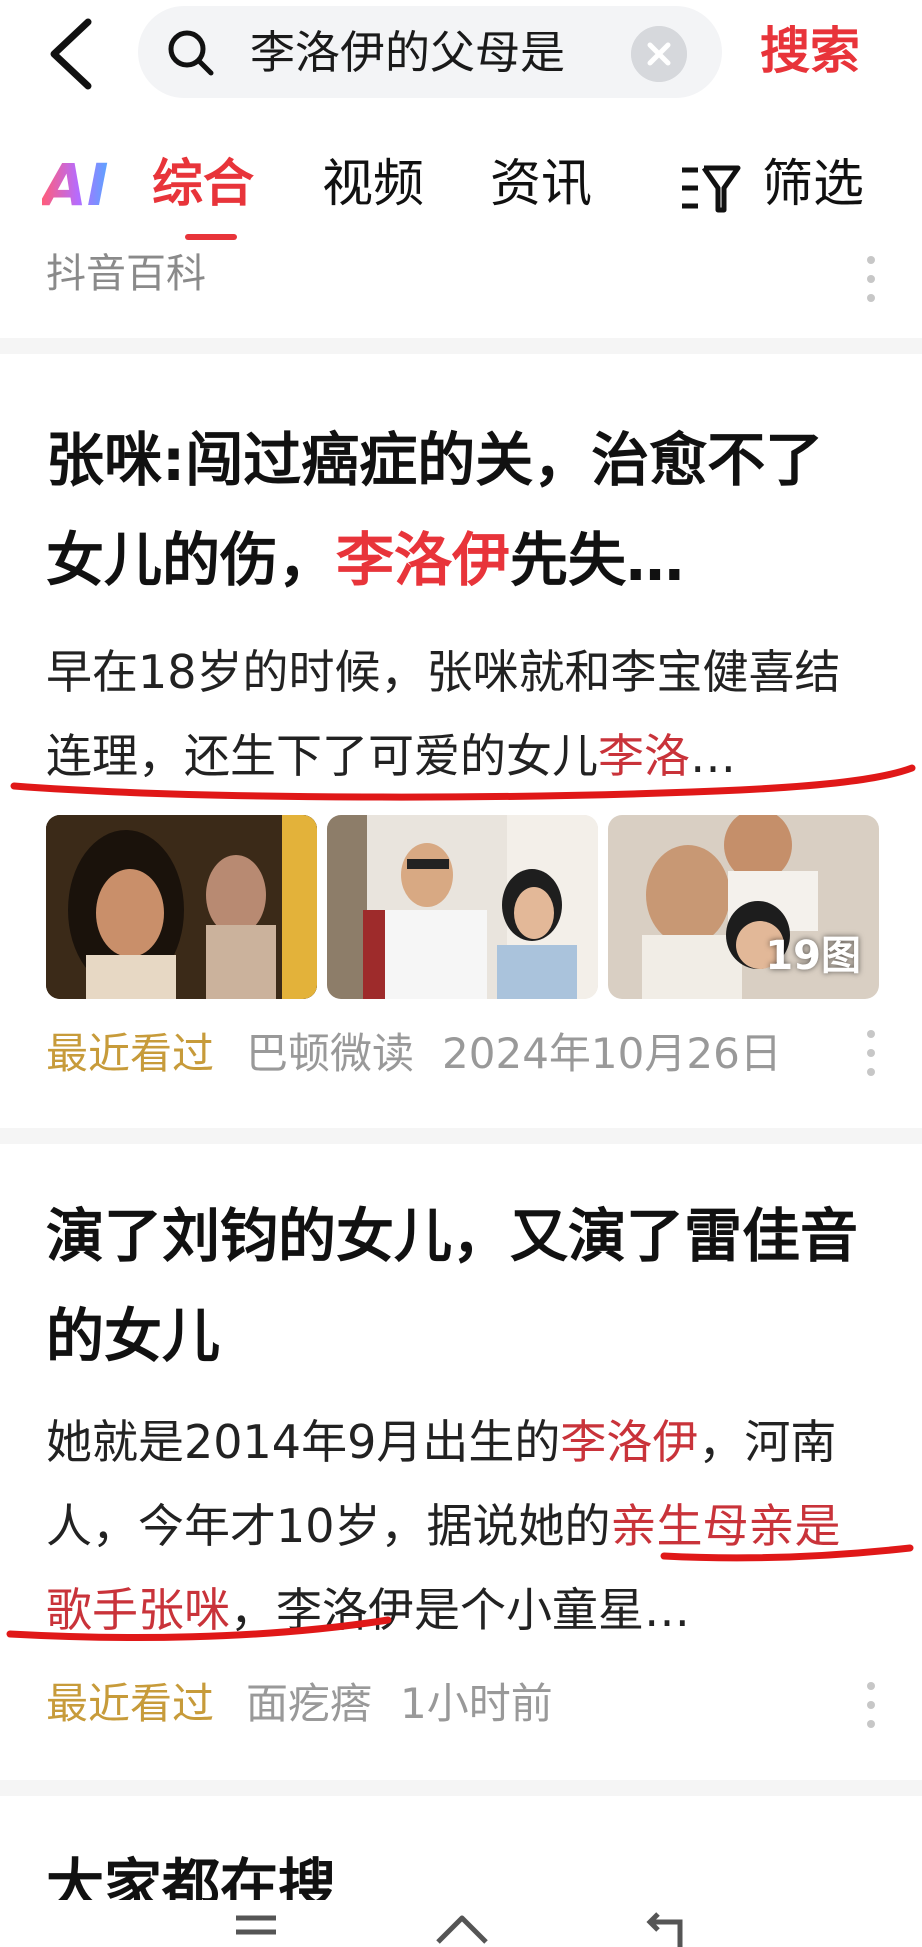 Image resolution: width=922 pixels, height=1947 pixels. What do you see at coordinates (629, 1442) in the screenshot?
I see `snippet-highlight: 李洛伊` at bounding box center [629, 1442].